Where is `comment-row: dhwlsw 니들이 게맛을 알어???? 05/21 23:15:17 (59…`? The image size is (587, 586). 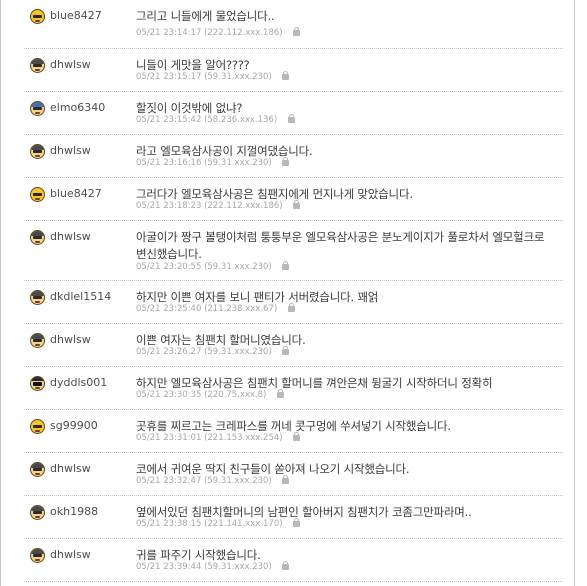 comment-row: dhwlsw 니들이 게맛을 알어???? 05/21 23:15:17 (59… is located at coordinates (293, 70).